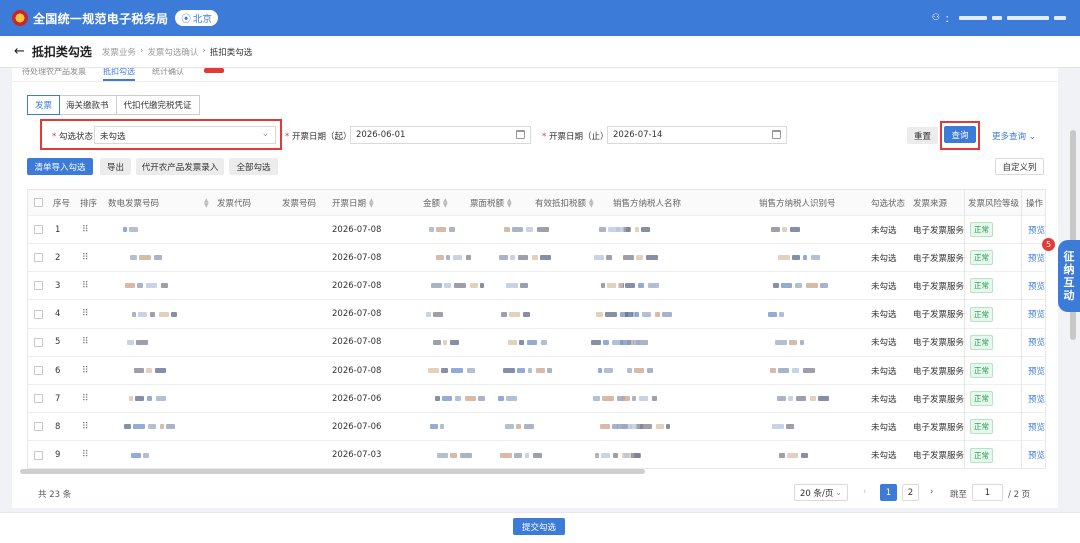 The image size is (1080, 543). What do you see at coordinates (1069, 276) in the screenshot?
I see `interaction-side-button: 征 纳 互 动` at bounding box center [1069, 276].